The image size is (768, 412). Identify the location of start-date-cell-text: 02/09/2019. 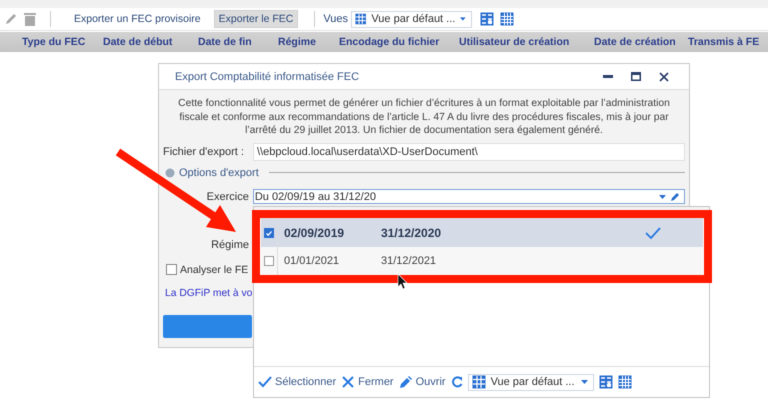
(314, 233).